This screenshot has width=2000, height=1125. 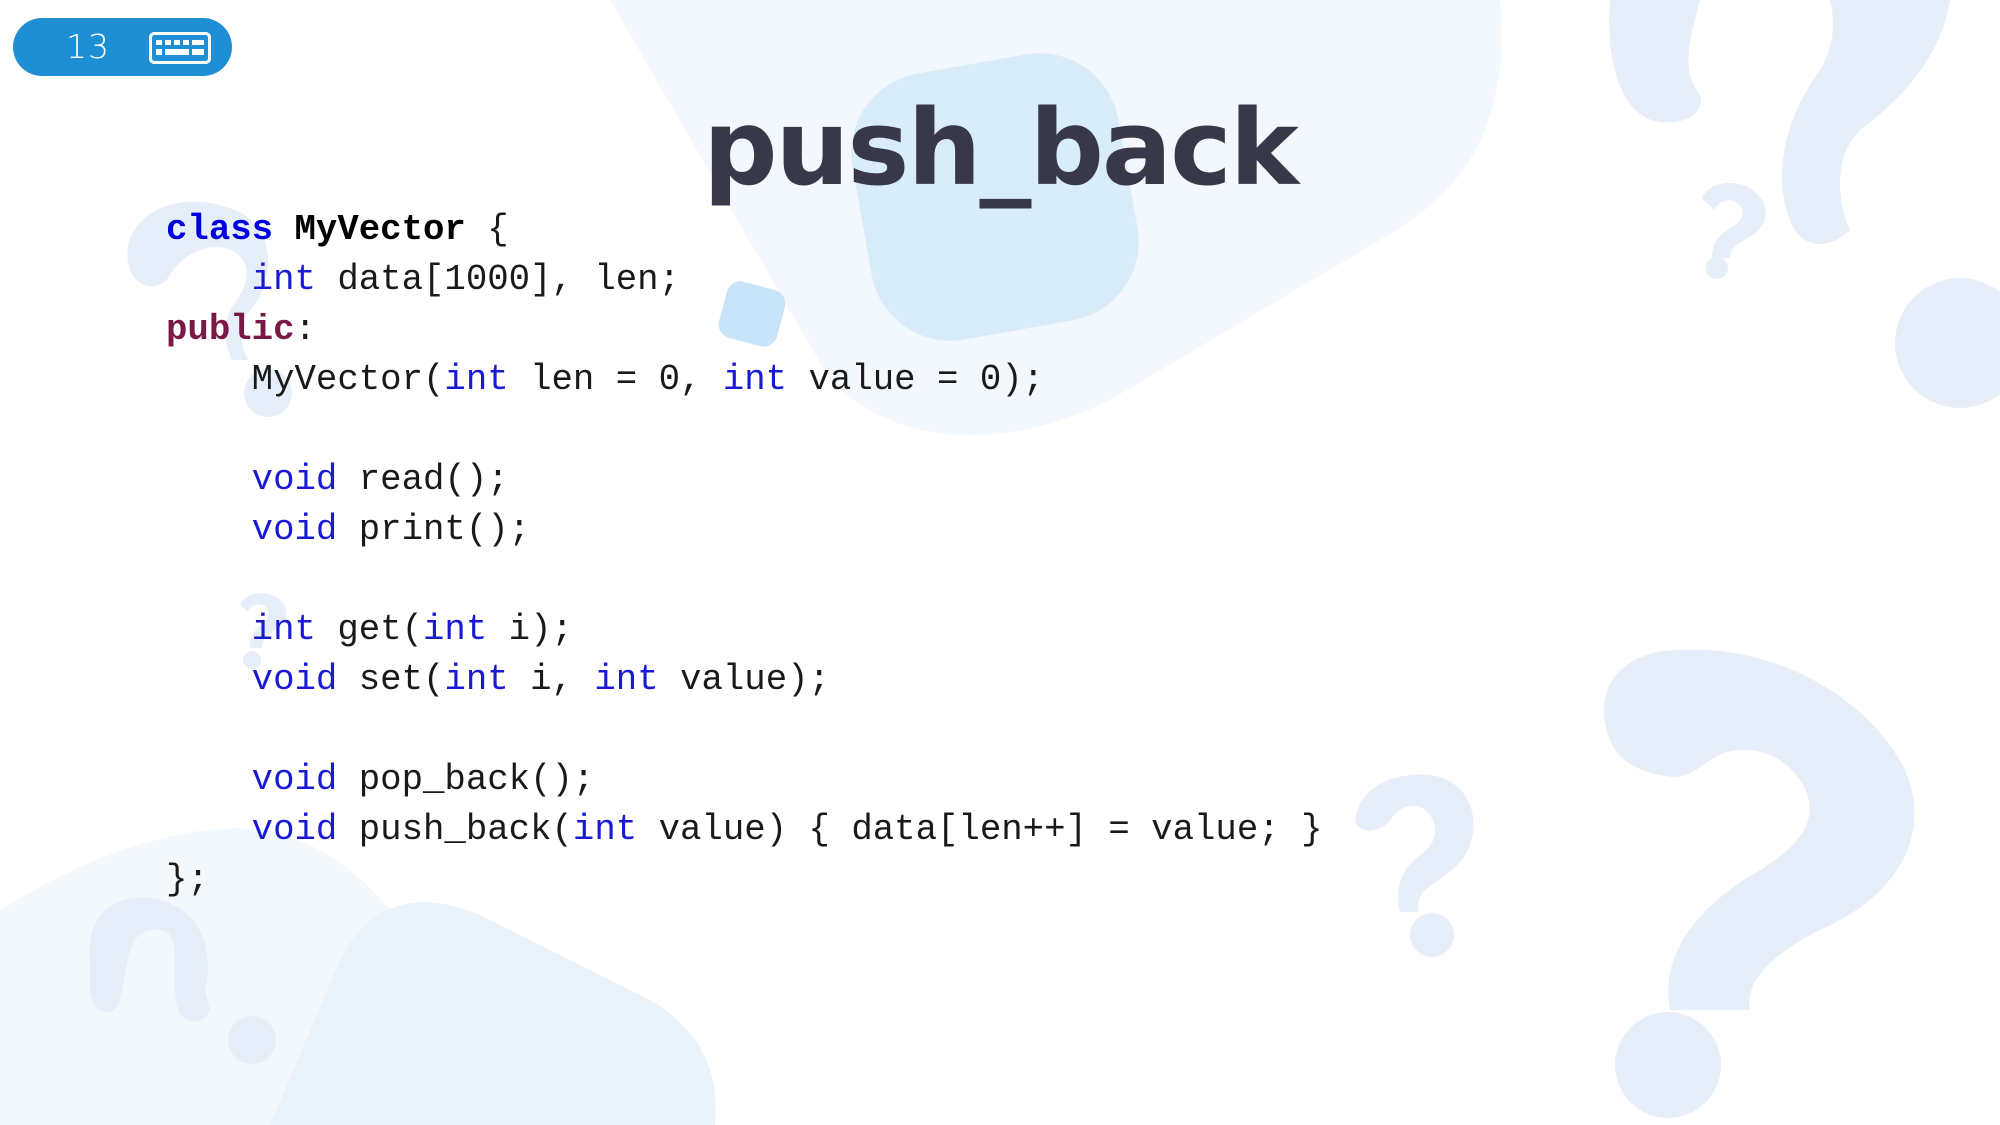 What do you see at coordinates (916, 379) in the screenshot?
I see `code-token: value = 0);` at bounding box center [916, 379].